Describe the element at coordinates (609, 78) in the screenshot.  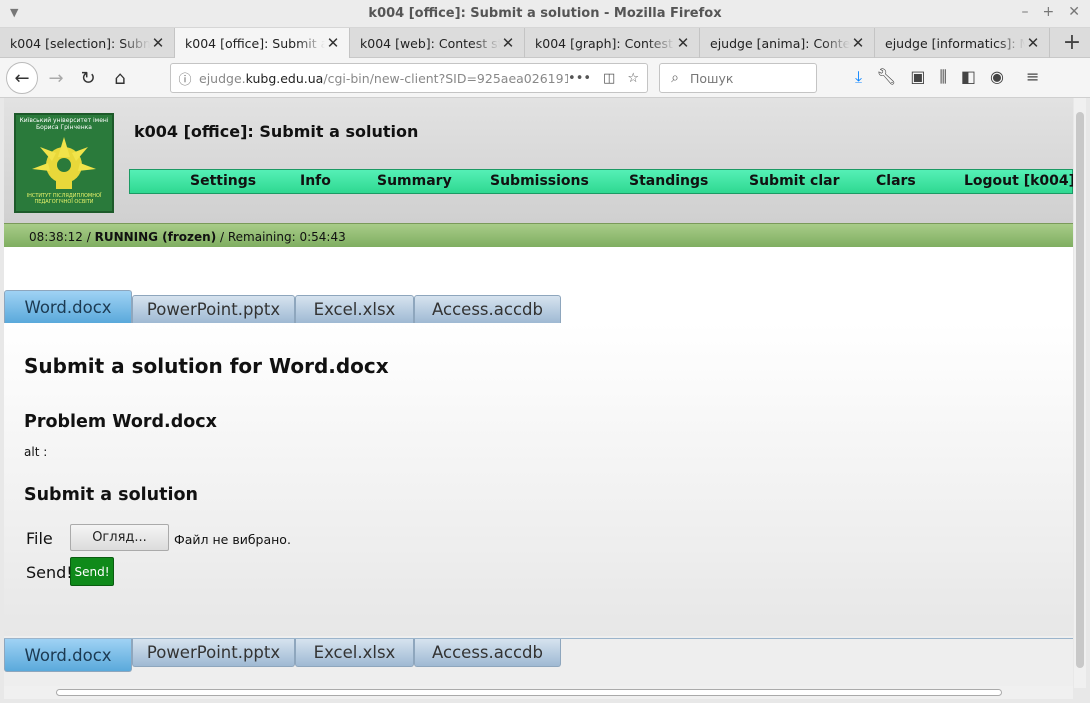
I see `pocket-icon: ◫` at that location.